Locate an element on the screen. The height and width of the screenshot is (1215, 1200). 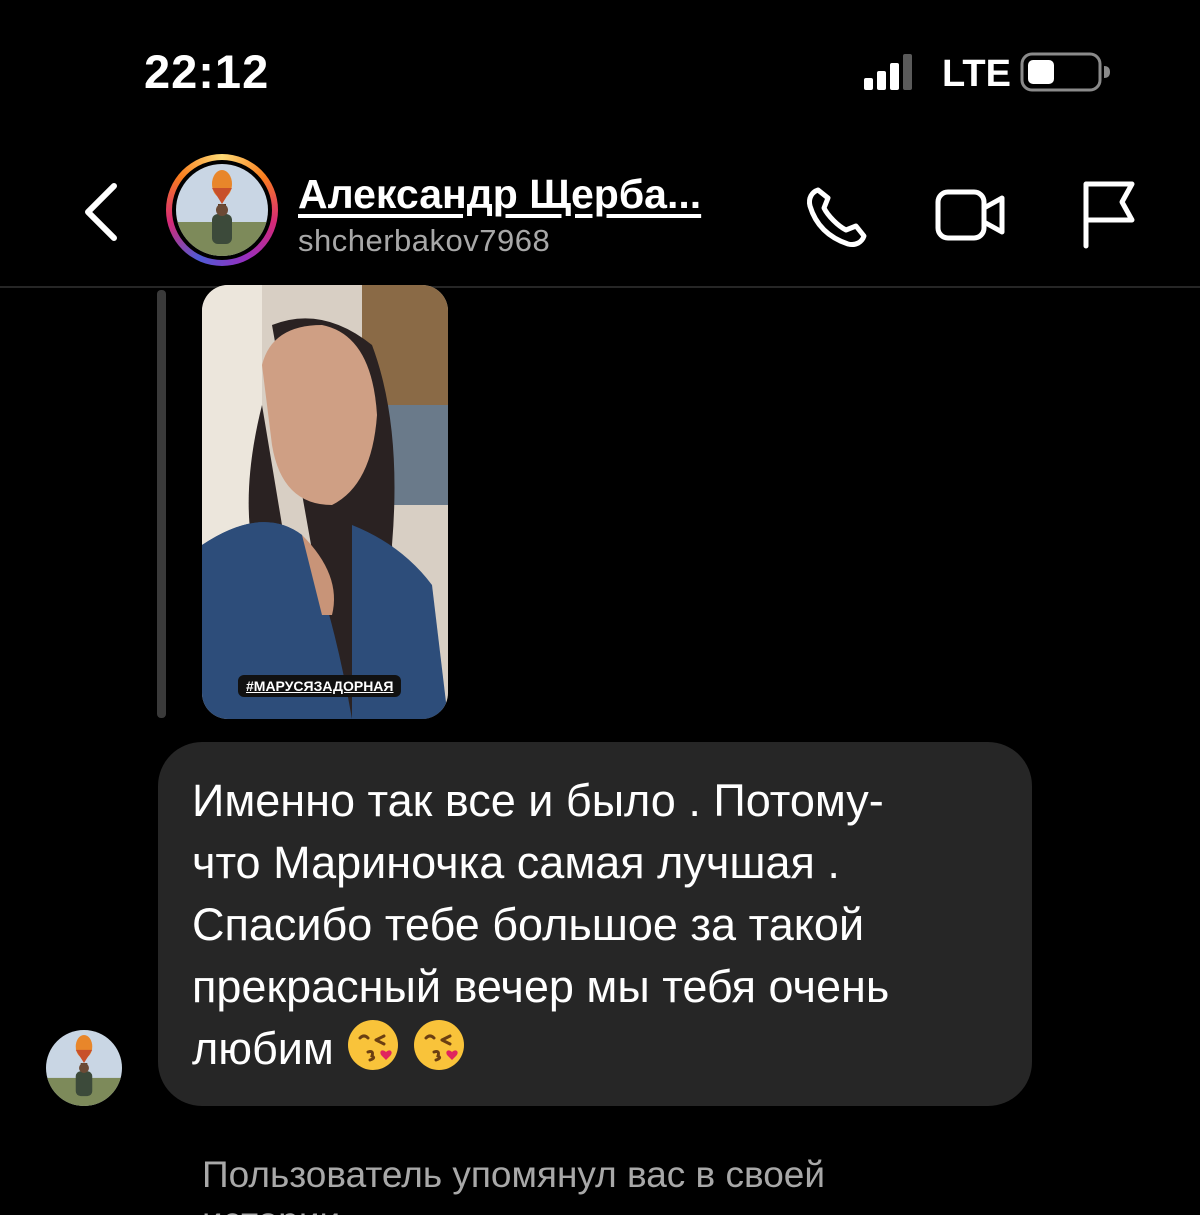
battery-icon is located at coordinates (1065, 72).